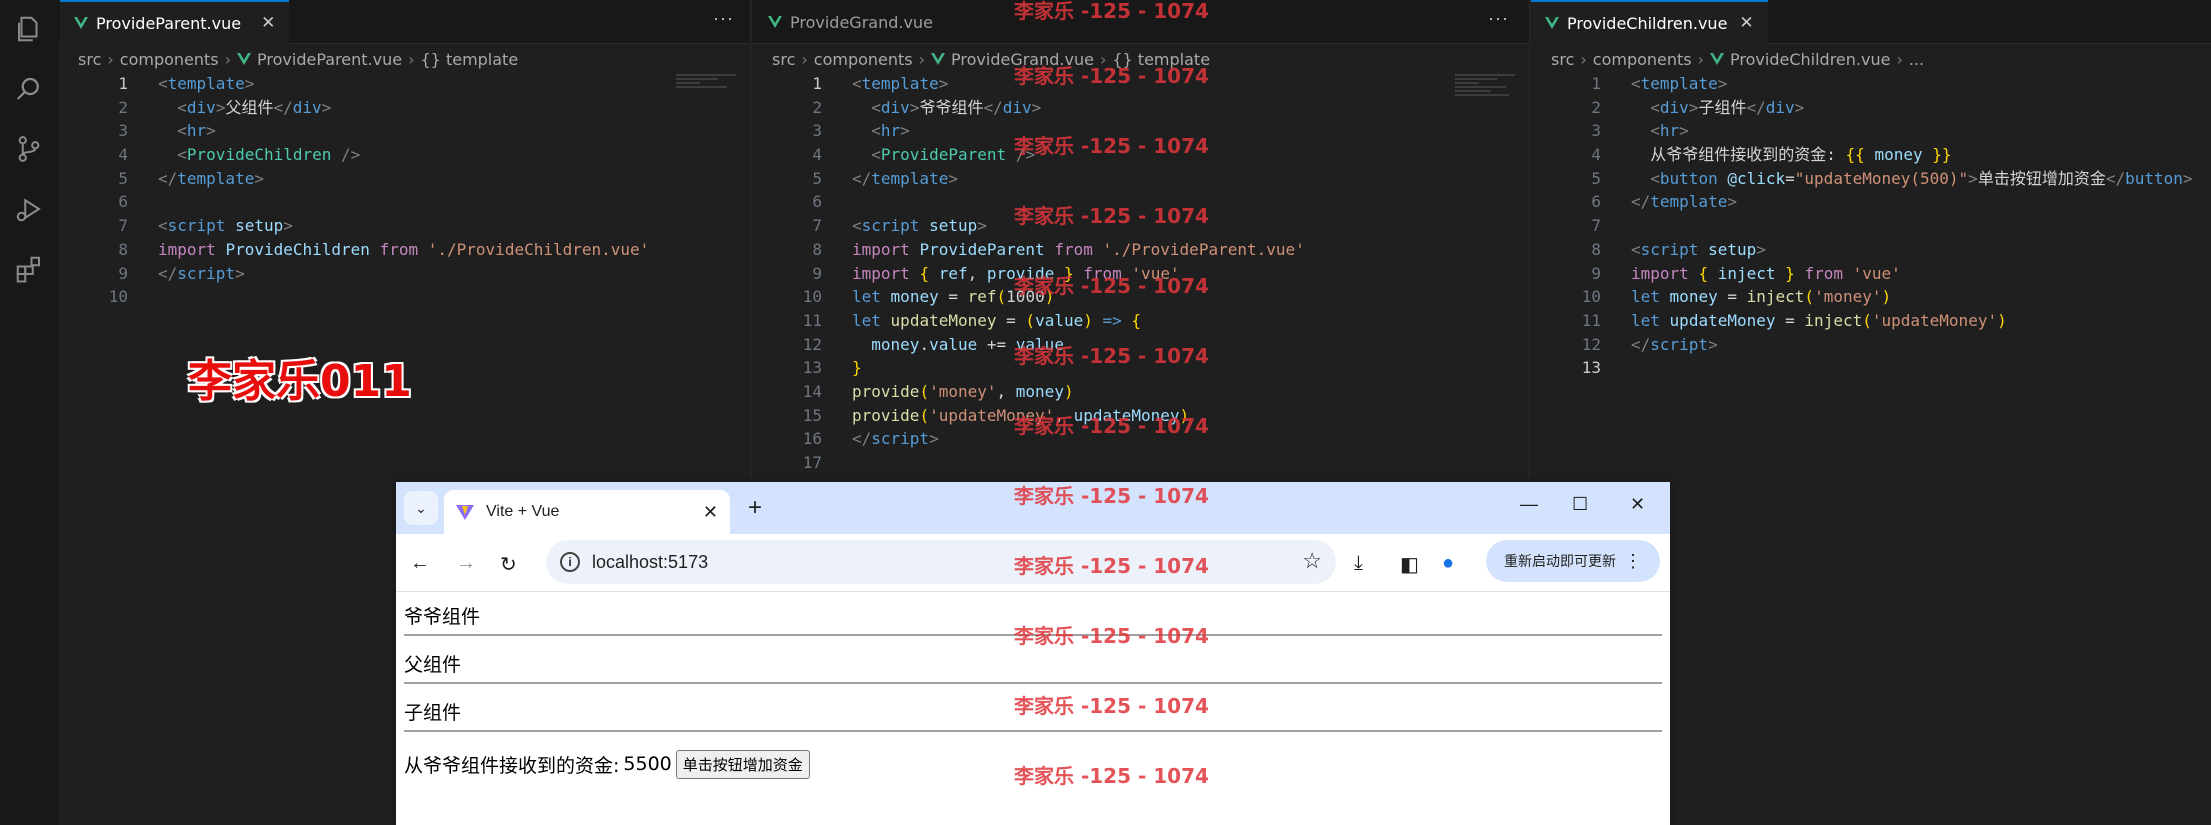 The image size is (2211, 825). I want to click on code-line: 4 从爷爷组件接收到的资金: {{ money }}, so click(1862, 155).